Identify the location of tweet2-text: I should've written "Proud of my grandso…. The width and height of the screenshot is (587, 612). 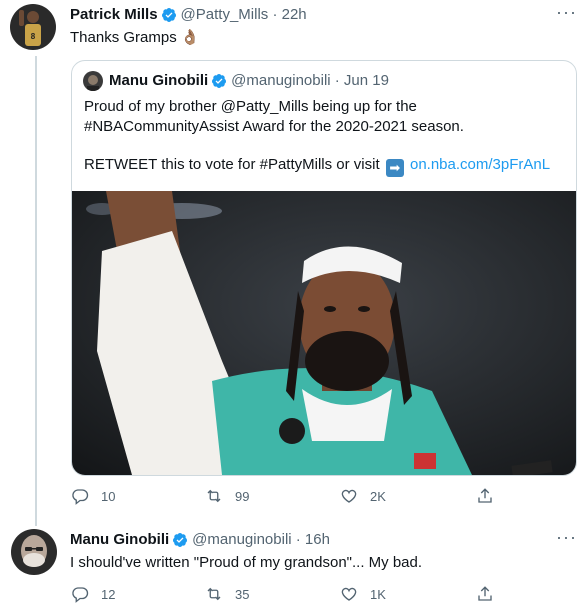
(246, 562).